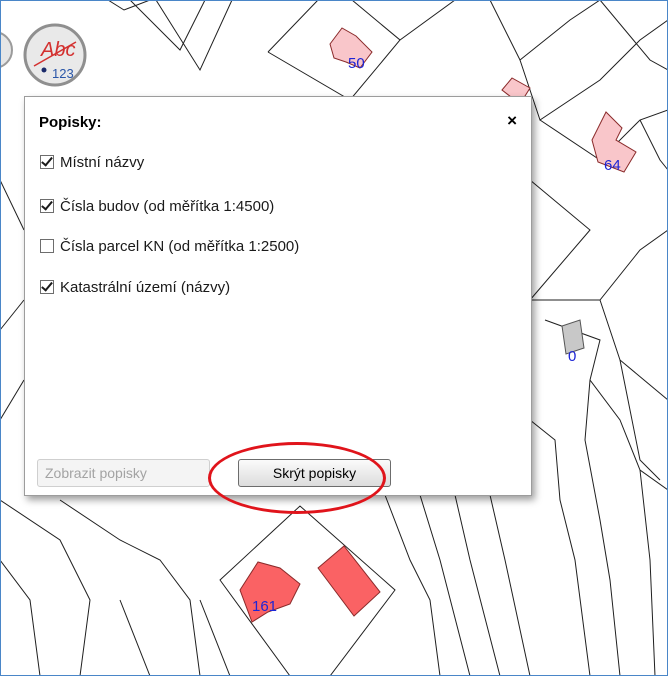  I want to click on building-label-50: 50, so click(356, 63).